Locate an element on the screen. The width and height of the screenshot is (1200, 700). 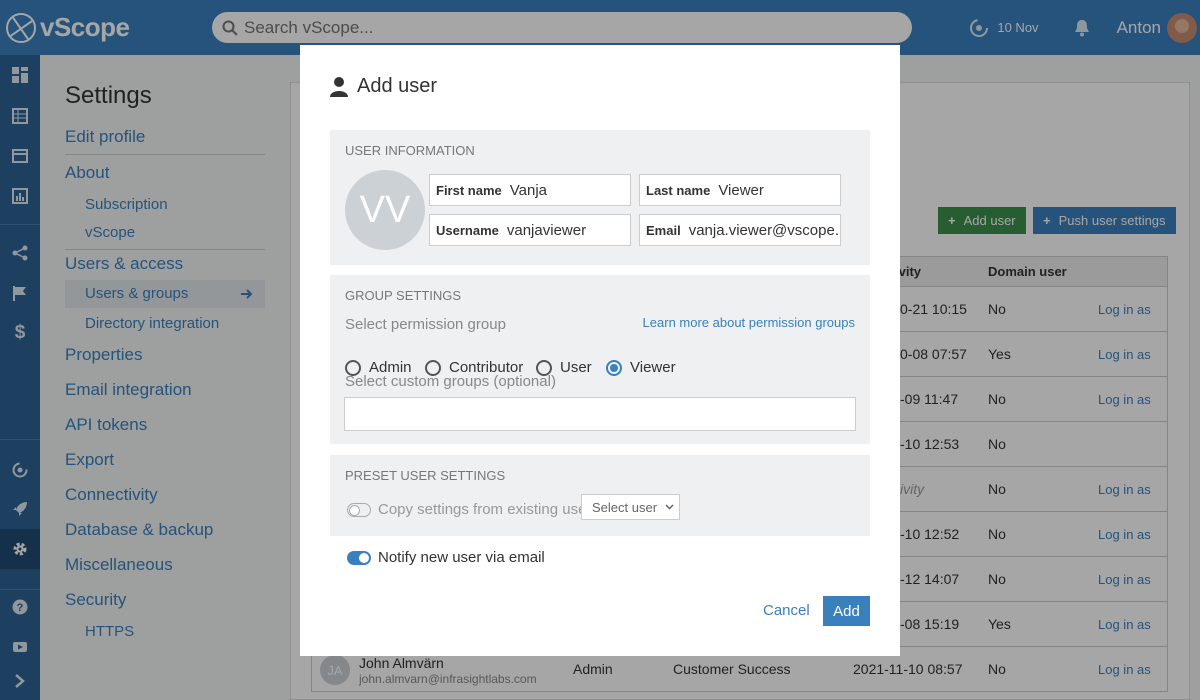
copy-settings-toggle-row: Copy settings from existing user is located at coordinates (469, 509).